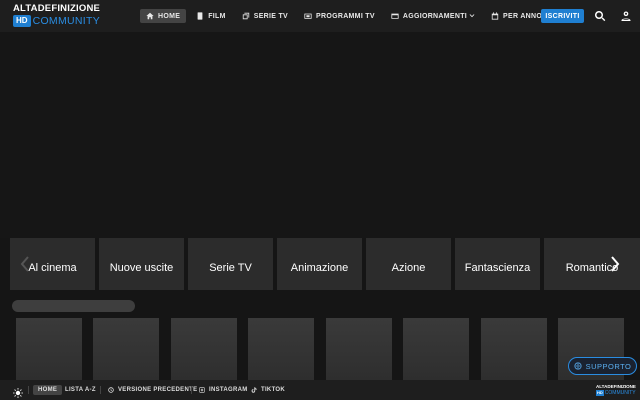  What do you see at coordinates (57, 8) in the screenshot?
I see `logo-title: ALTADEFINIZIONE` at bounding box center [57, 8].